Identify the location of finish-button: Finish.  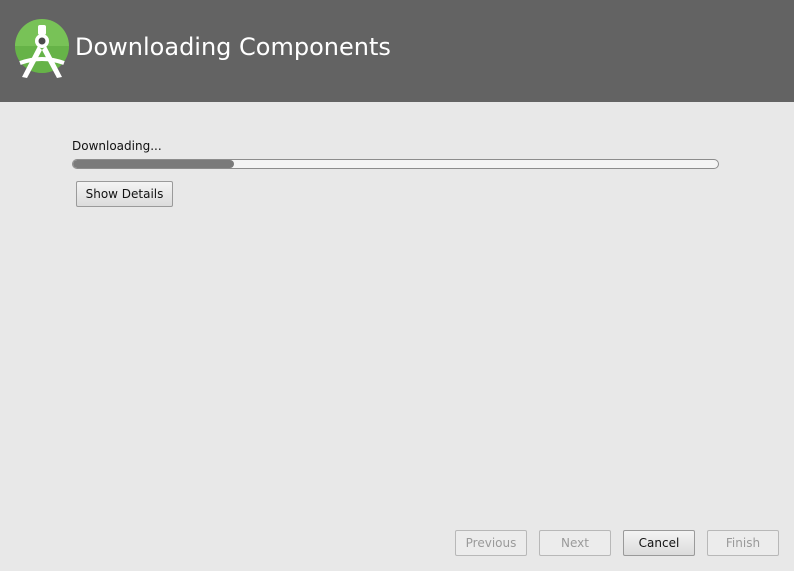
(743, 543).